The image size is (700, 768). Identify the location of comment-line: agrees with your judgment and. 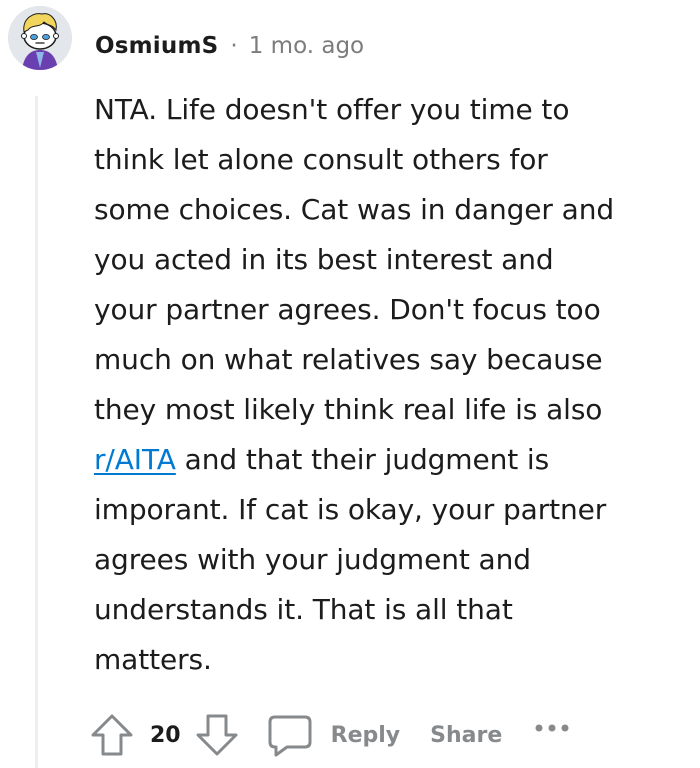
(312, 559).